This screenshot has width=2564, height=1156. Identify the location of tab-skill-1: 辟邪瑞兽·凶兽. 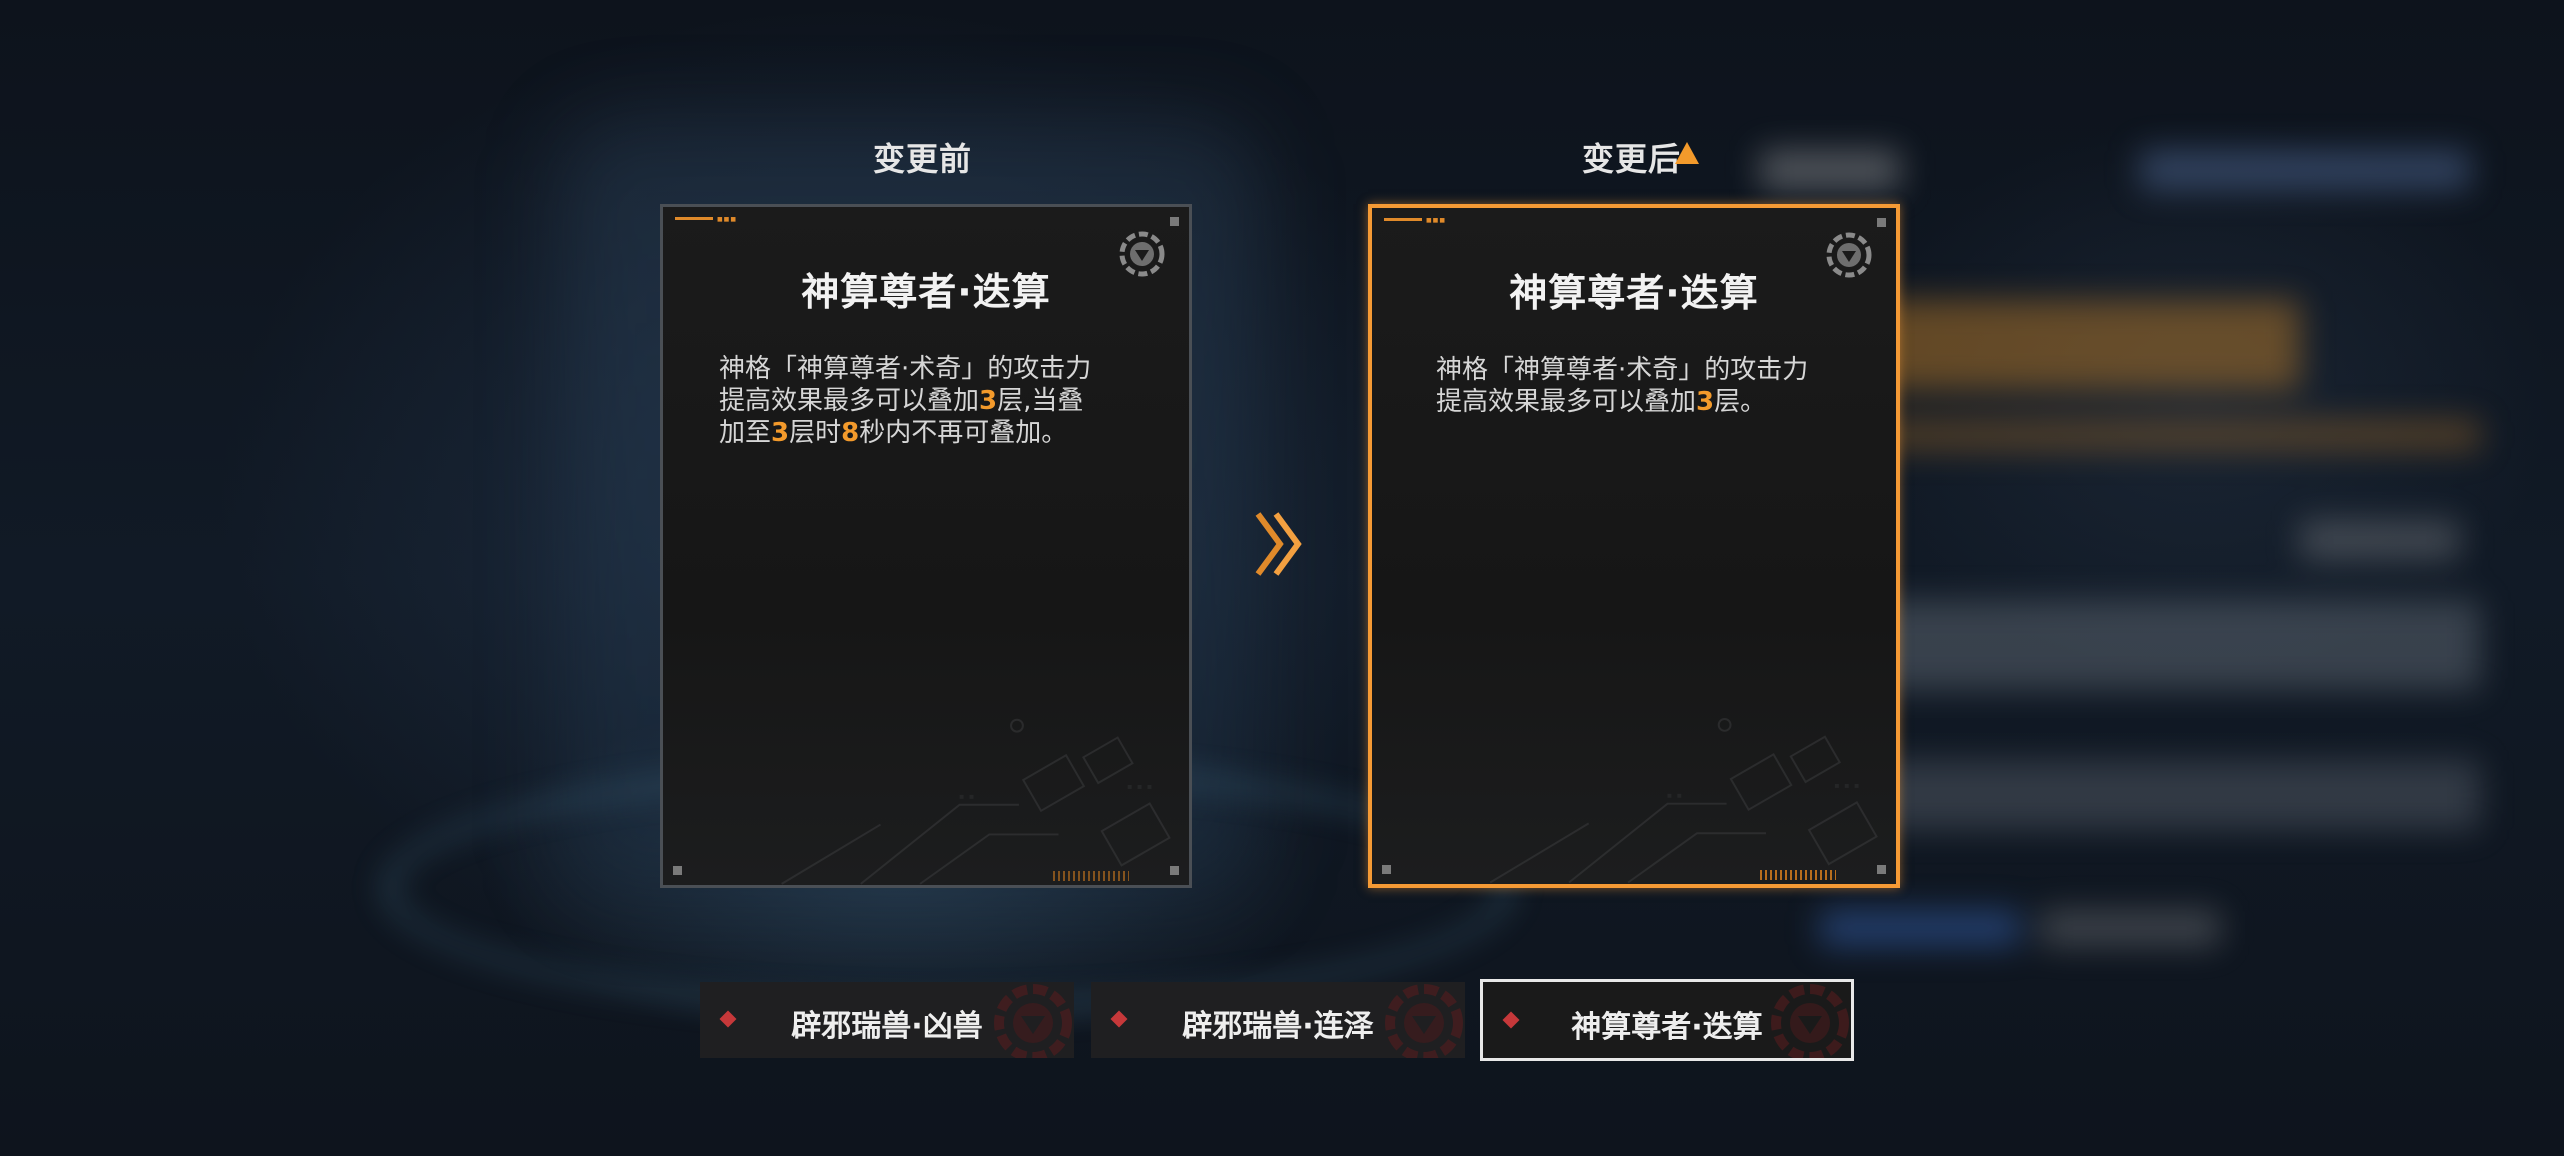
(887, 1020).